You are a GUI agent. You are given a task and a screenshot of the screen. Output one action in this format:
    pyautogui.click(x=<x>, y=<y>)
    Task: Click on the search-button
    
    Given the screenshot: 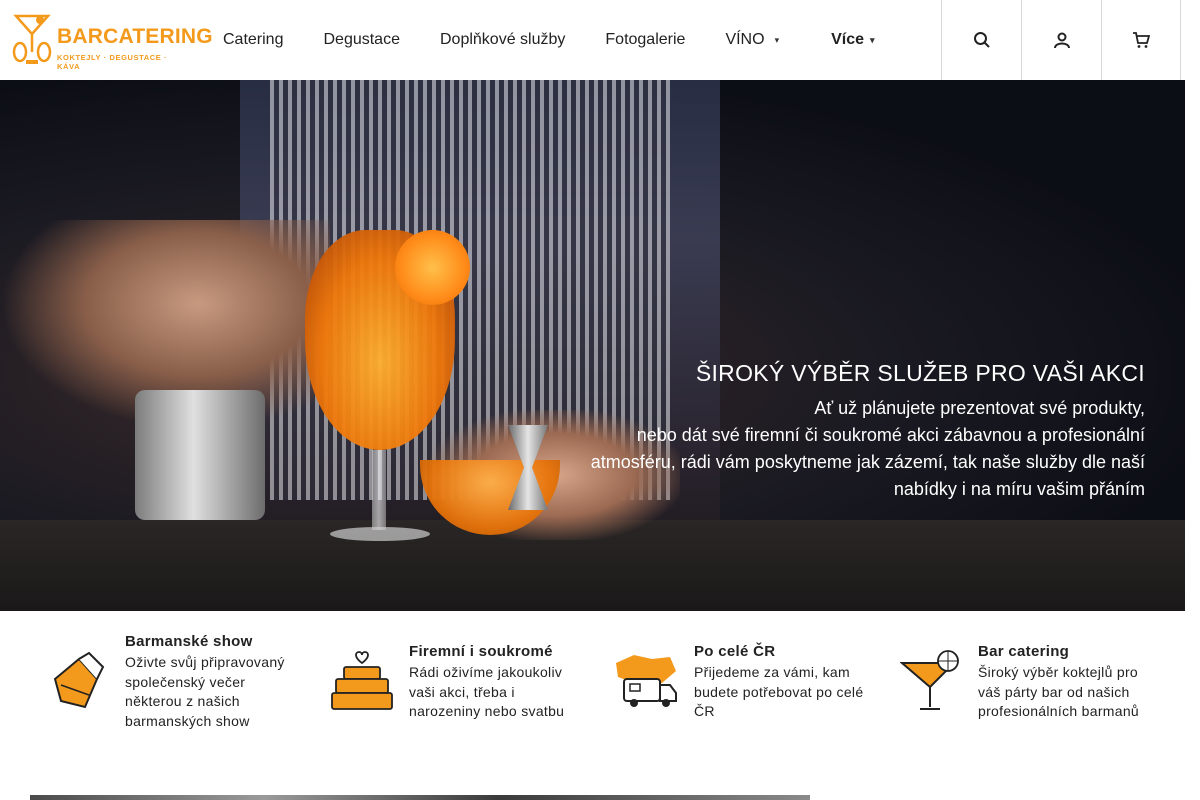 What is the action you would take?
    pyautogui.click(x=981, y=40)
    